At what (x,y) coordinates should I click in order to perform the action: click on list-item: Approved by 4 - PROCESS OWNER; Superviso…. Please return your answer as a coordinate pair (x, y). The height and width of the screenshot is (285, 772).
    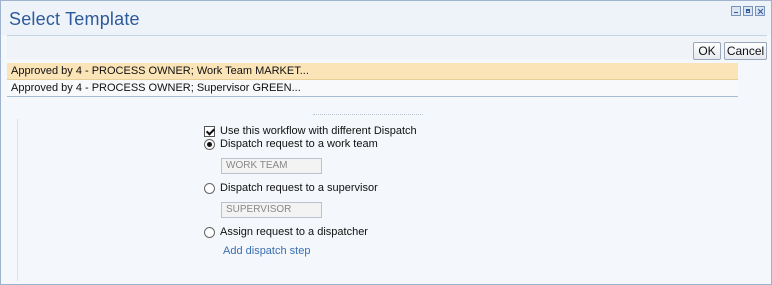
    Looking at the image, I should click on (372, 88).